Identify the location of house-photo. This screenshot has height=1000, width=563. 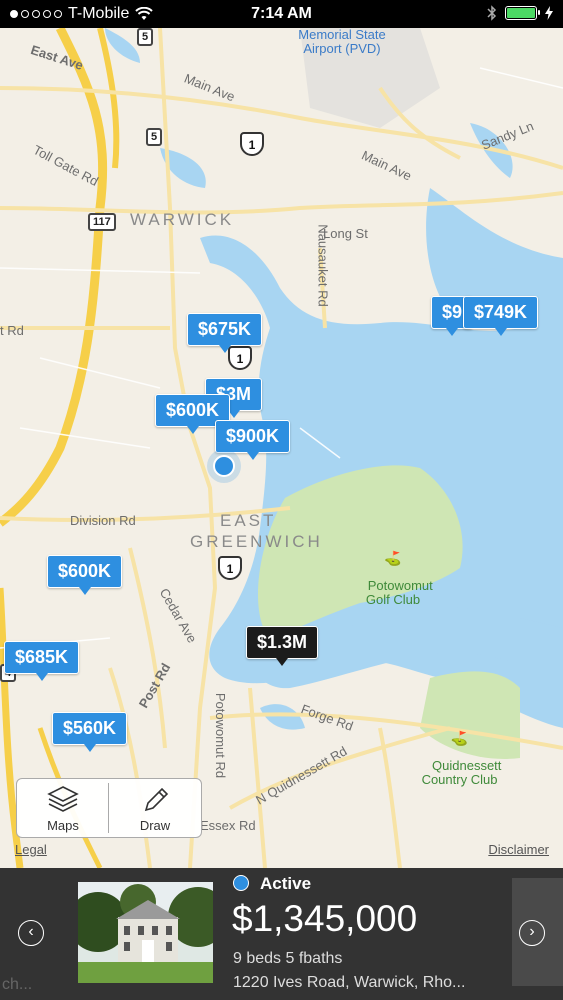
(145, 932).